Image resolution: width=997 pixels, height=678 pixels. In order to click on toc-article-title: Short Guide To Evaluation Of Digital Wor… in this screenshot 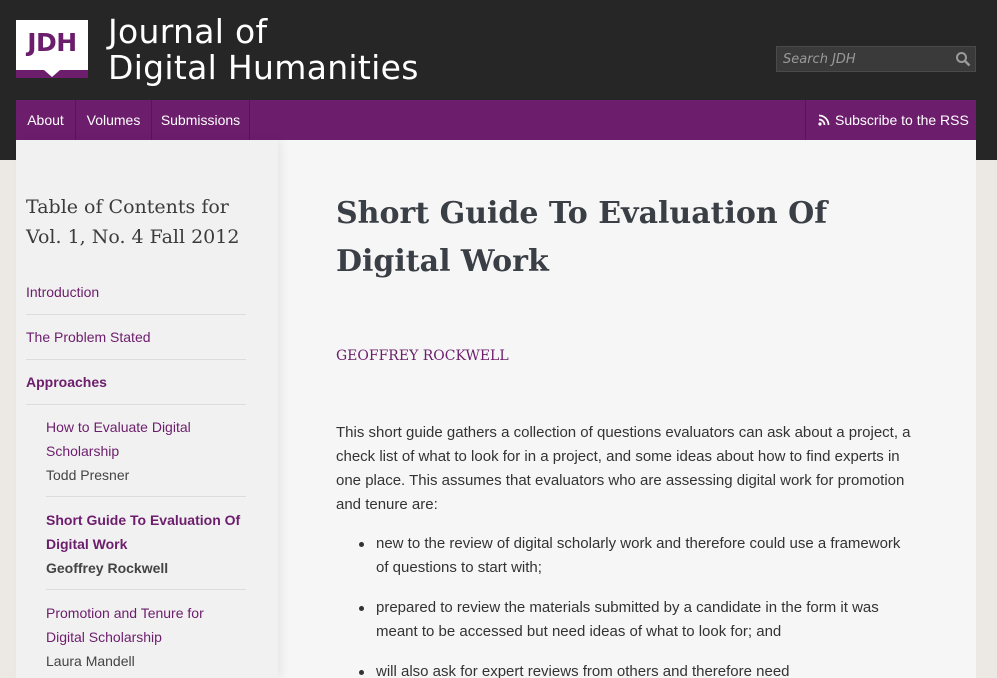, I will do `click(143, 532)`.